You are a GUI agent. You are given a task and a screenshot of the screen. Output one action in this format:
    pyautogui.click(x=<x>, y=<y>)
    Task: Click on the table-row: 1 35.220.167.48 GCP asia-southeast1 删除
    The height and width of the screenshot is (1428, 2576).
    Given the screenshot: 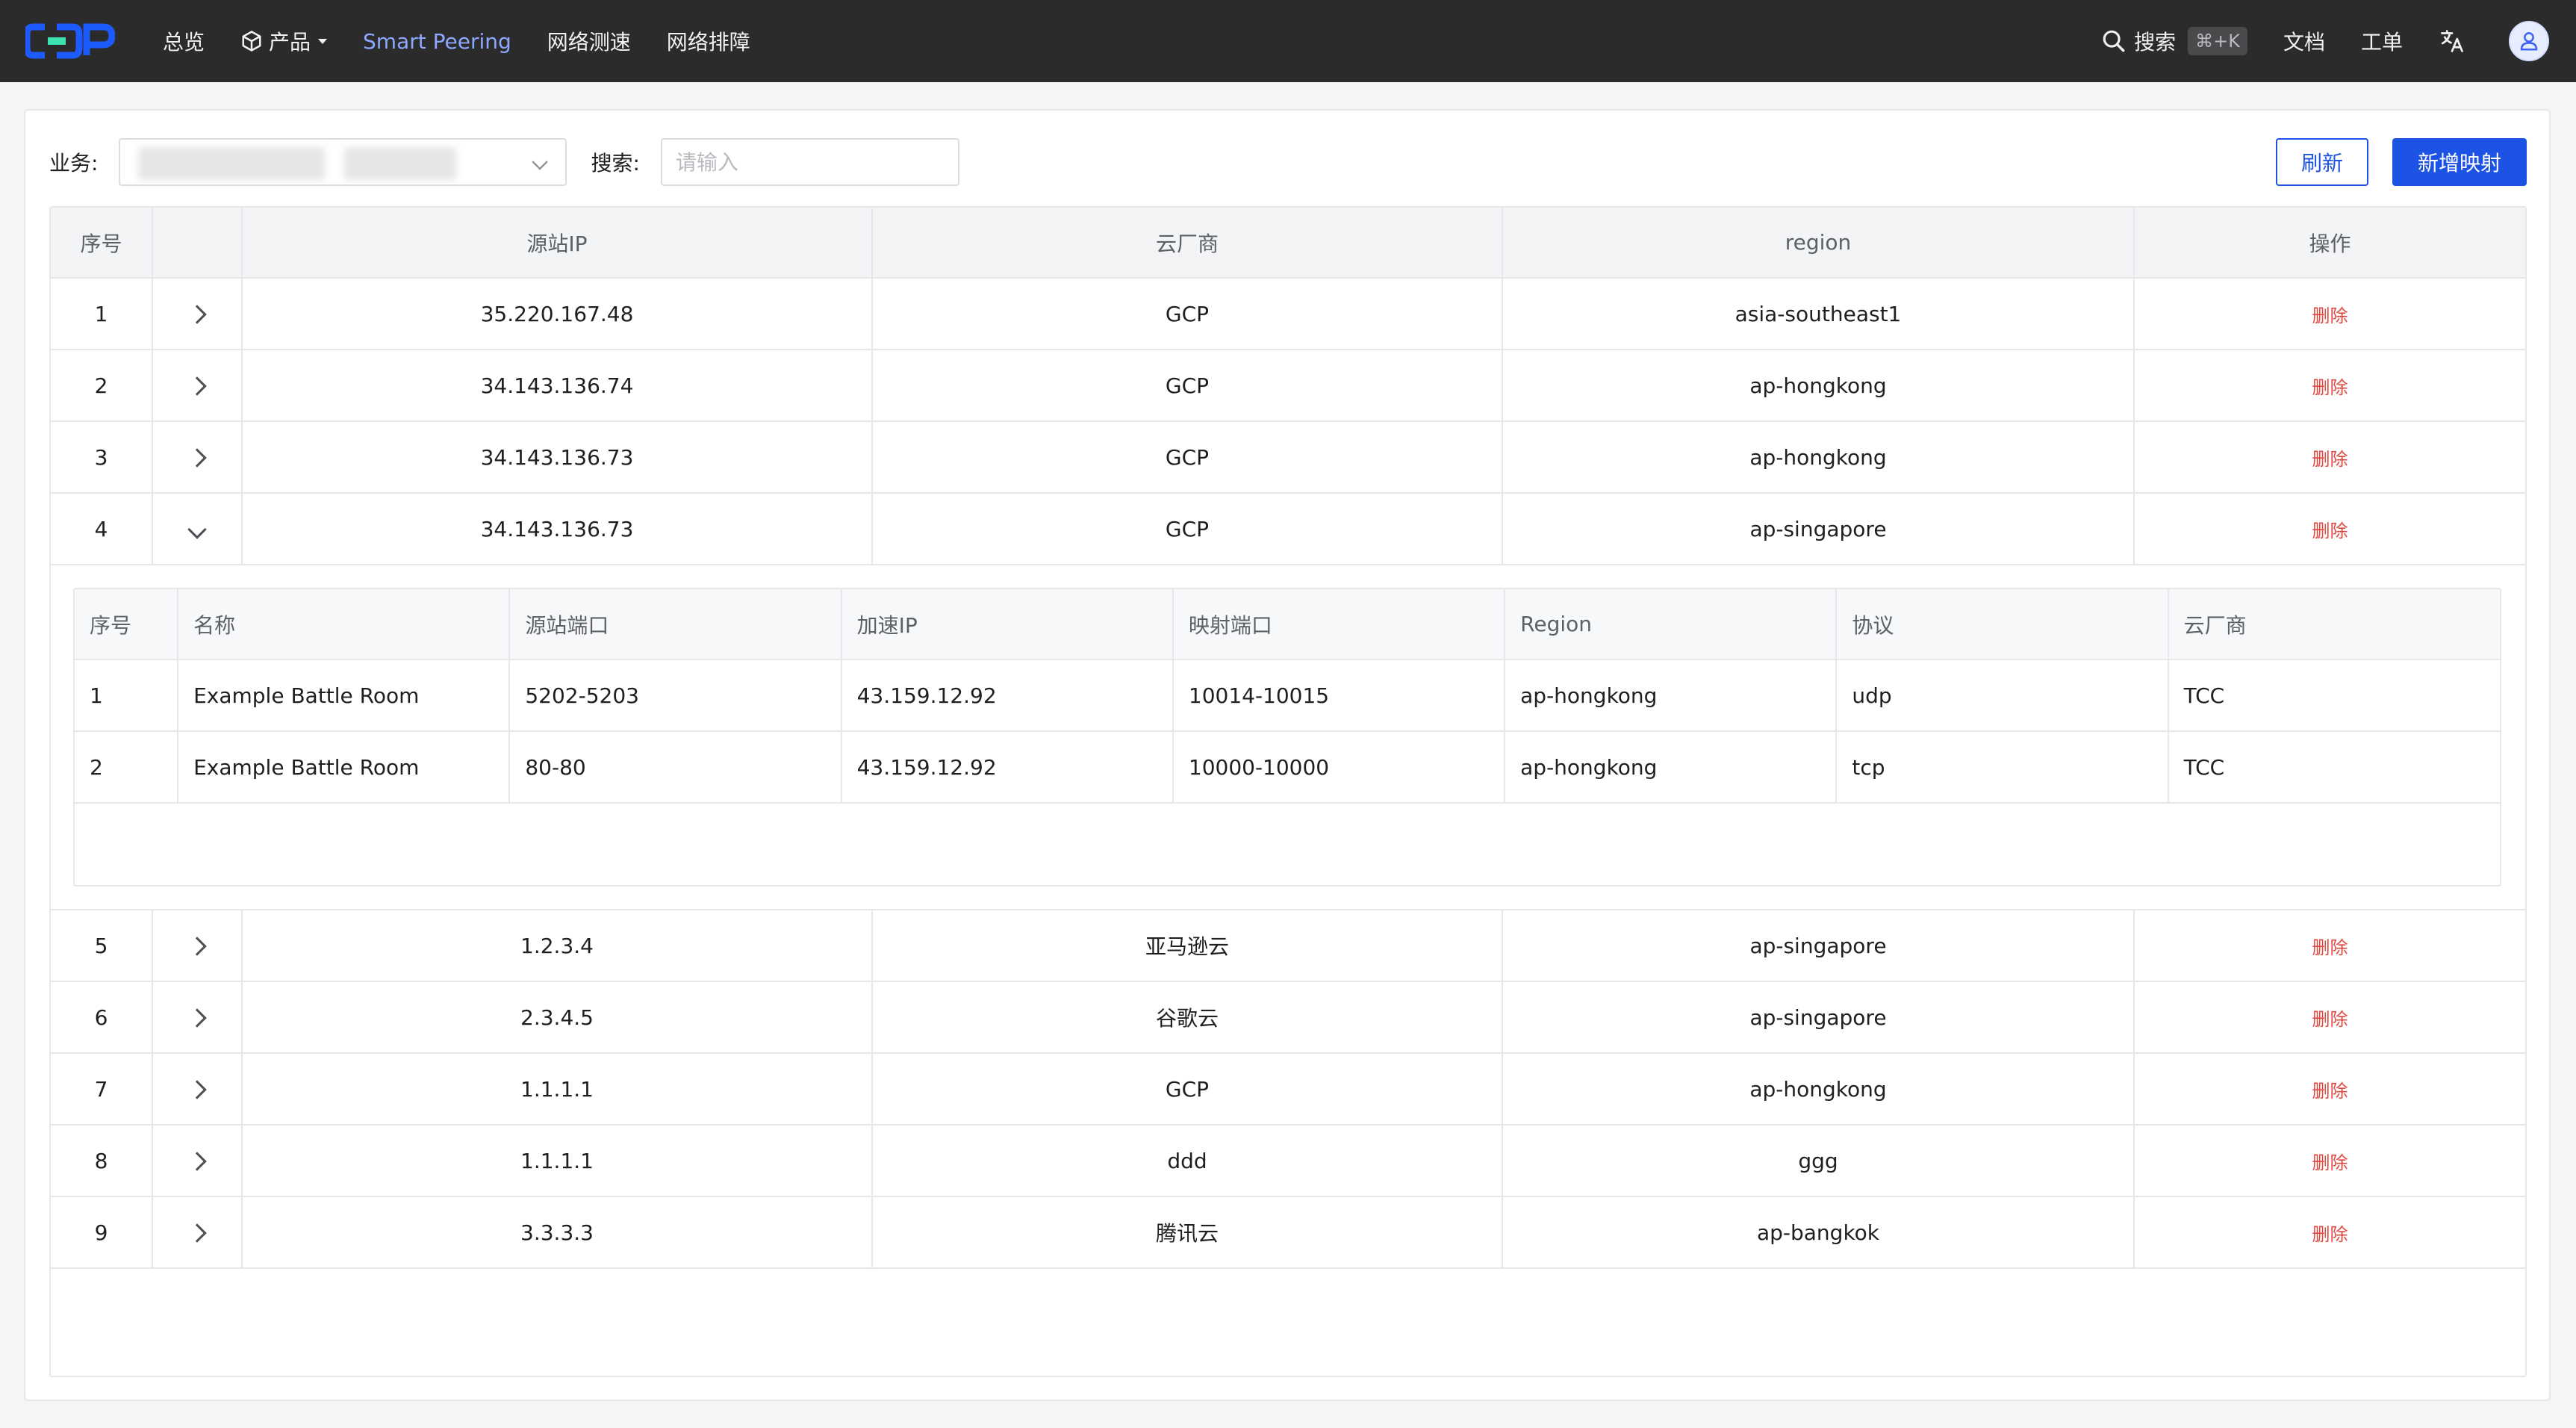 What is the action you would take?
    pyautogui.click(x=1288, y=314)
    